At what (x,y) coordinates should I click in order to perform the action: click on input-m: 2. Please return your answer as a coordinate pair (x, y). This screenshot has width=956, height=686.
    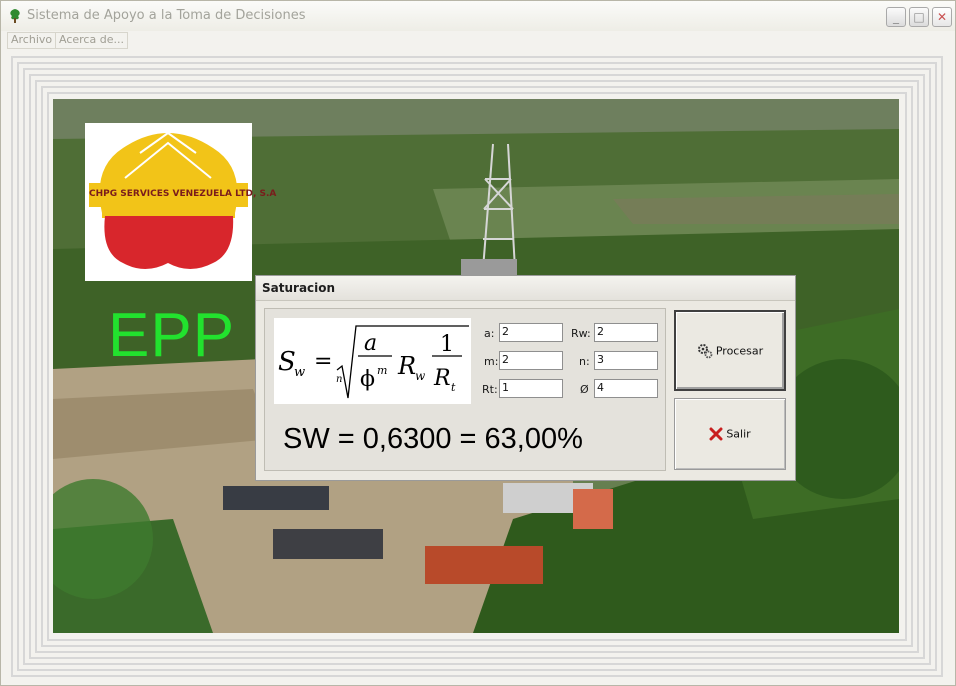
    Looking at the image, I should click on (531, 360).